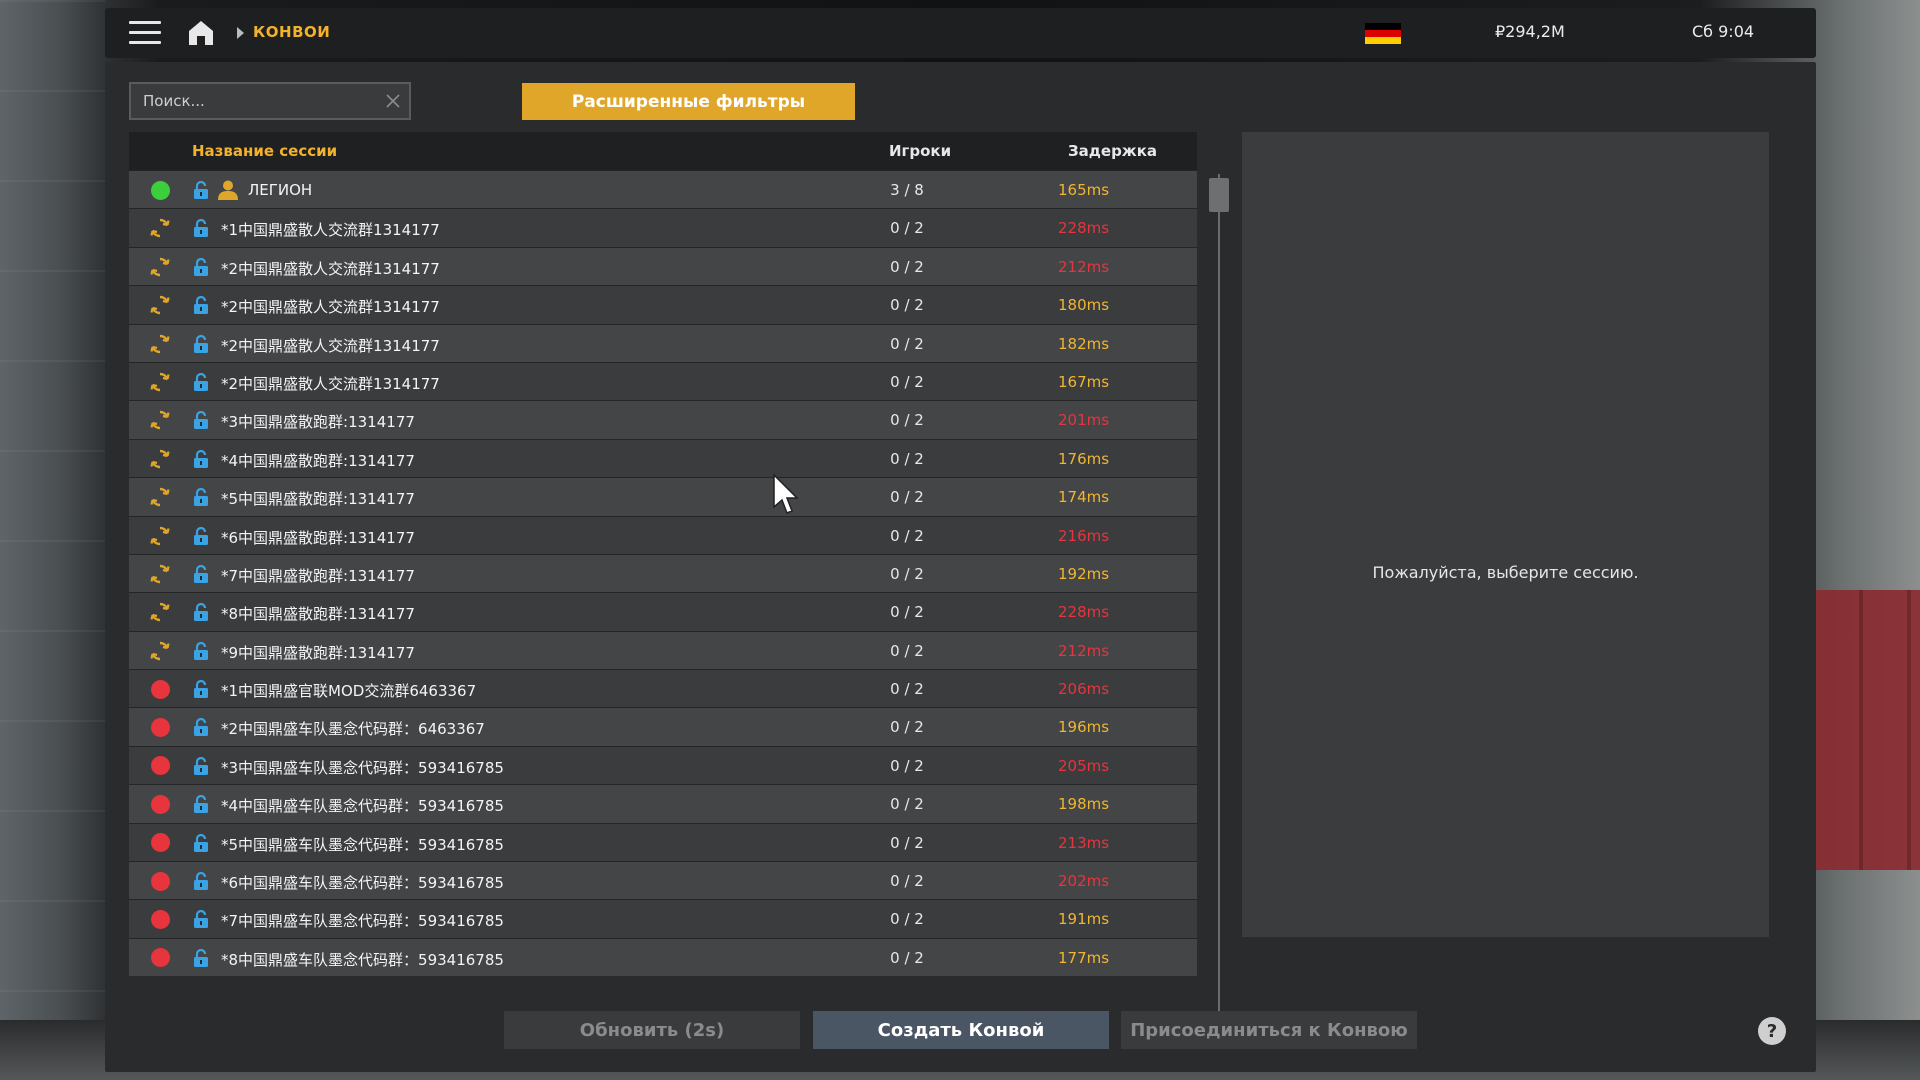 This screenshot has height=1080, width=1920. What do you see at coordinates (663, 534) in the screenshot?
I see `table-row: *6中国鼎盛散跑群:1314177 0 / 2 216ms` at bounding box center [663, 534].